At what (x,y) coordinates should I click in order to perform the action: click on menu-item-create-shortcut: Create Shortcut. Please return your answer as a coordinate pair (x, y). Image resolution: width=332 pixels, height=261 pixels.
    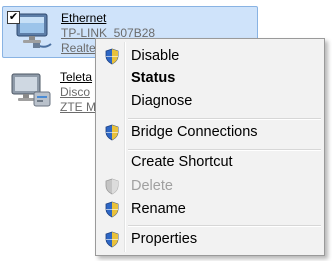
    Looking at the image, I should click on (210, 162).